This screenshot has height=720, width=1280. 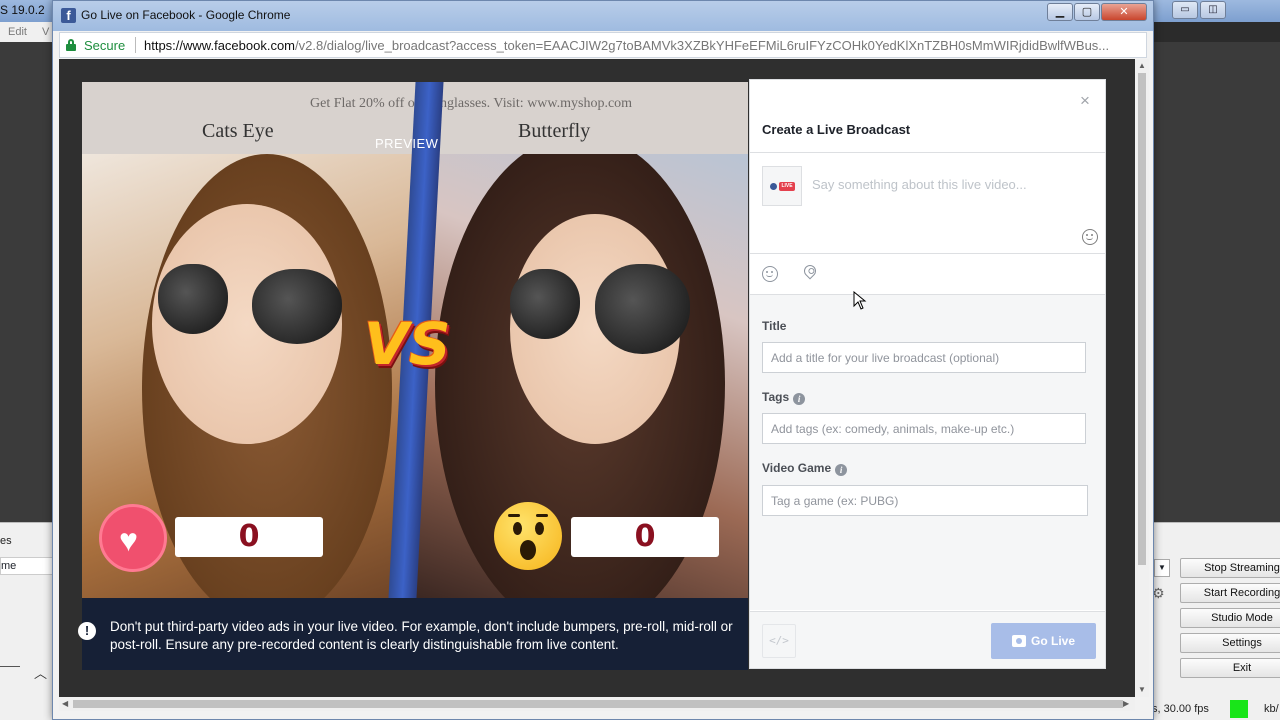 What do you see at coordinates (30, 32) in the screenshot?
I see `obs-menubar: Edit V` at bounding box center [30, 32].